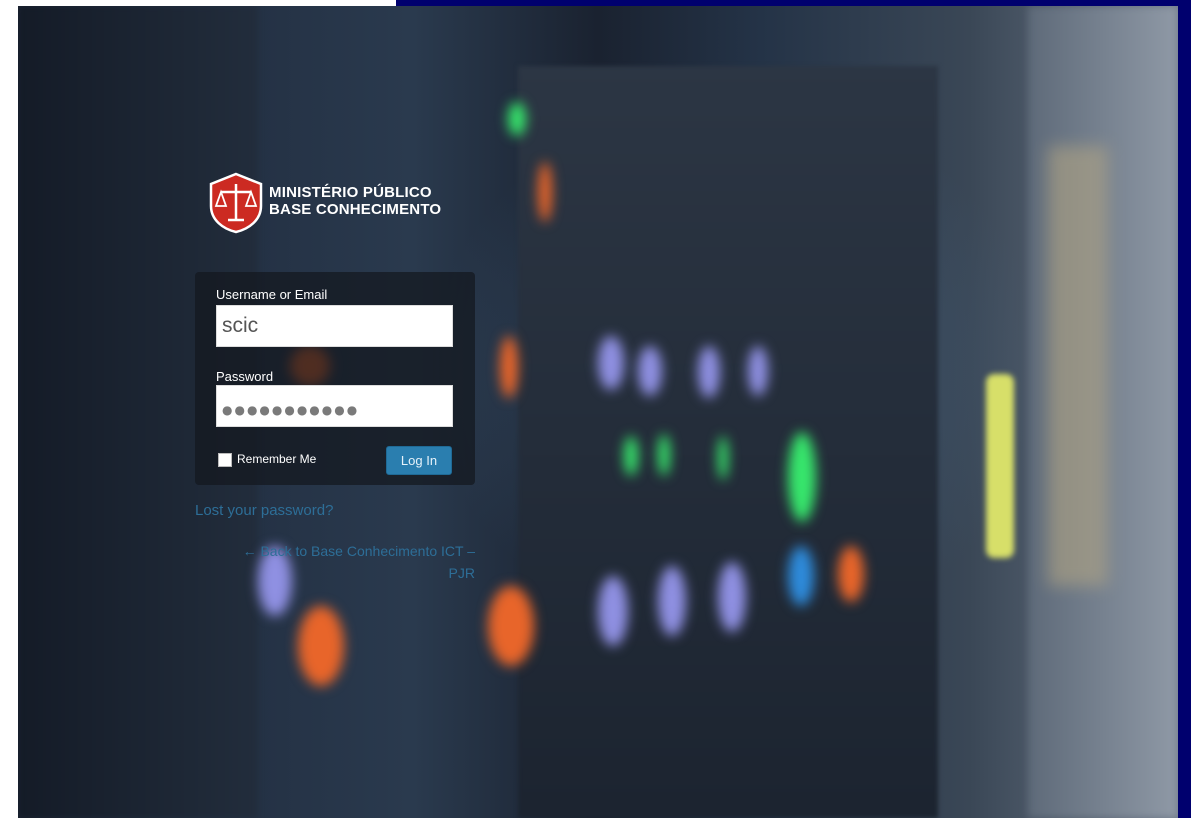 The height and width of the screenshot is (824, 1191). I want to click on logo-text: MINISTÉRIO PÚBLICO BASE CONHECIMENTO, so click(355, 201).